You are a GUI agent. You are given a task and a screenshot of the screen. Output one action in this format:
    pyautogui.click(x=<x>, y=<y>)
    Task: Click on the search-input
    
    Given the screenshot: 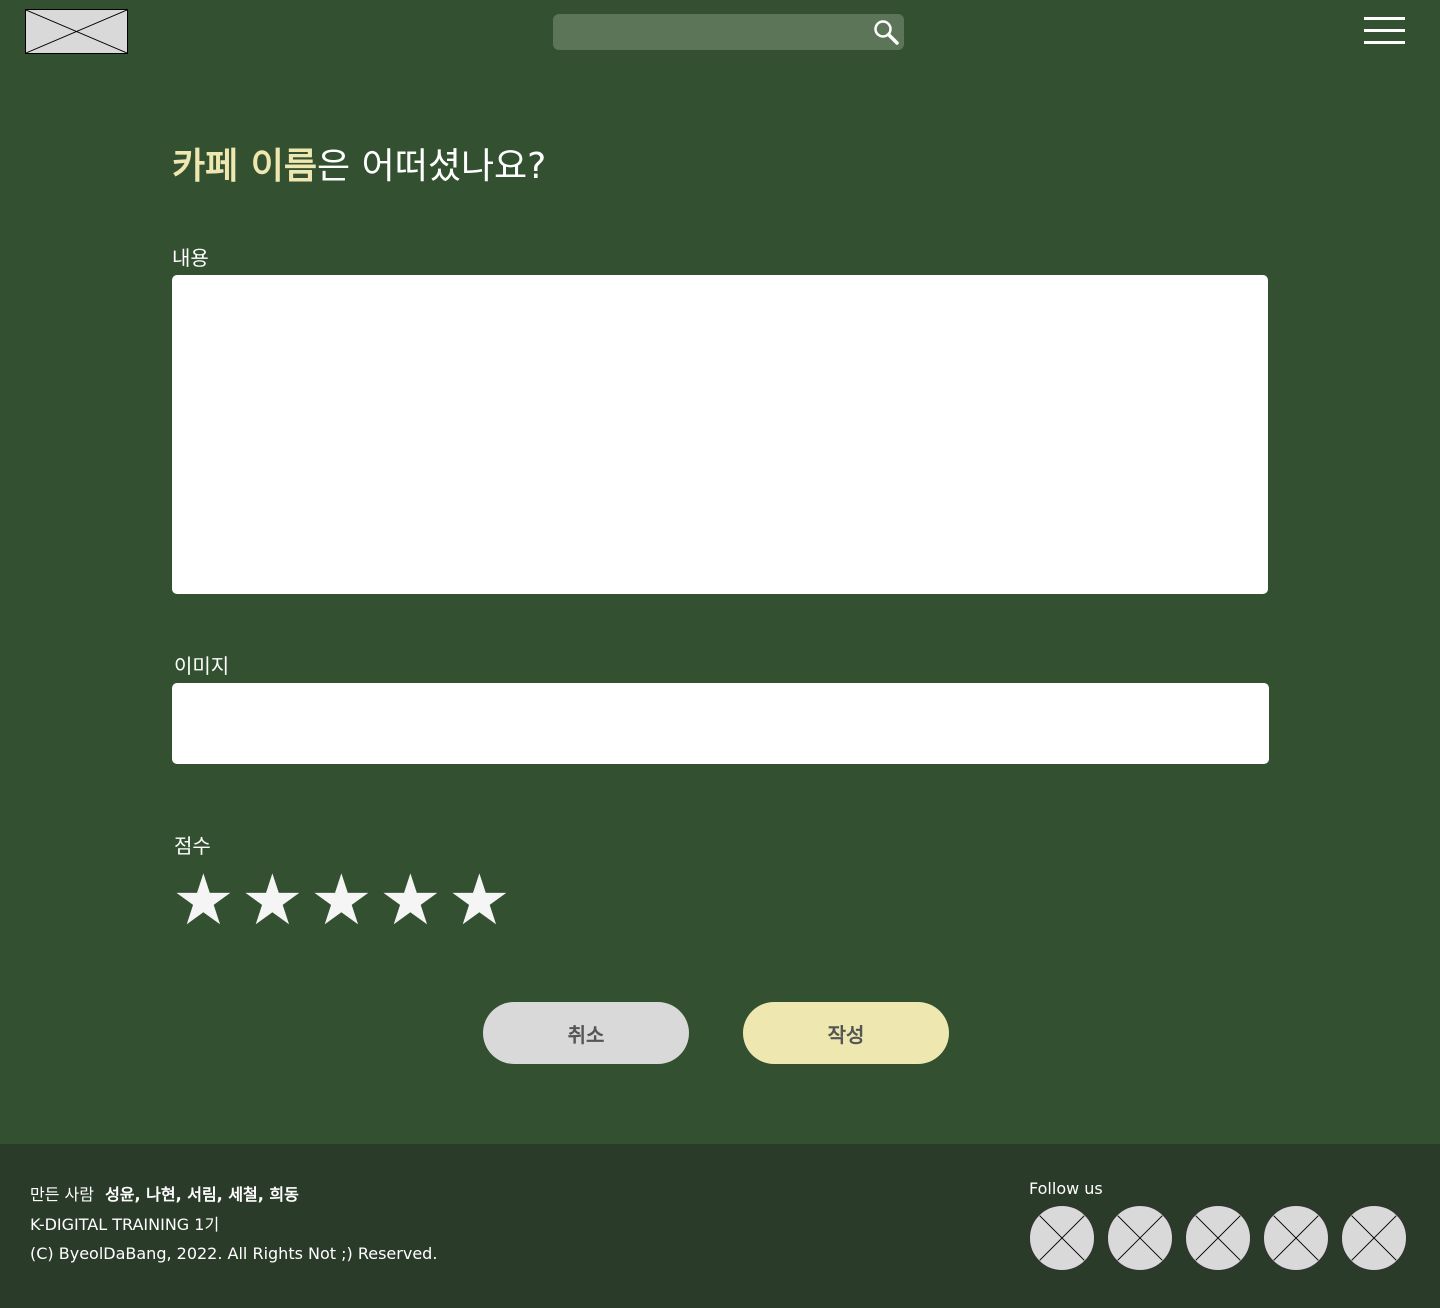 What is the action you would take?
    pyautogui.click(x=708, y=32)
    